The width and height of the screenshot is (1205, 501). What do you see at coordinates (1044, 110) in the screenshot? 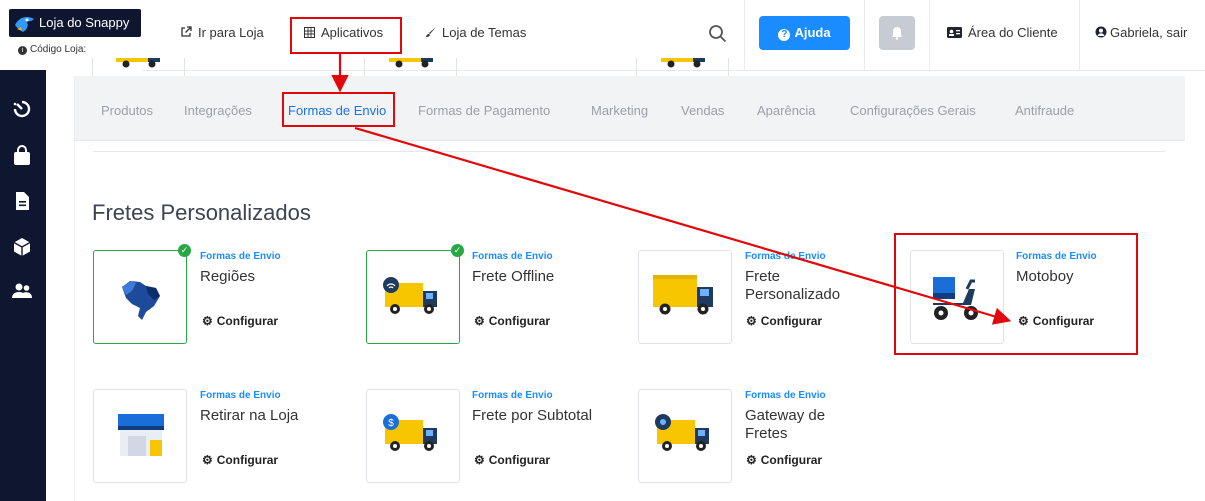
I see `tab-antifraude: Antifraude` at bounding box center [1044, 110].